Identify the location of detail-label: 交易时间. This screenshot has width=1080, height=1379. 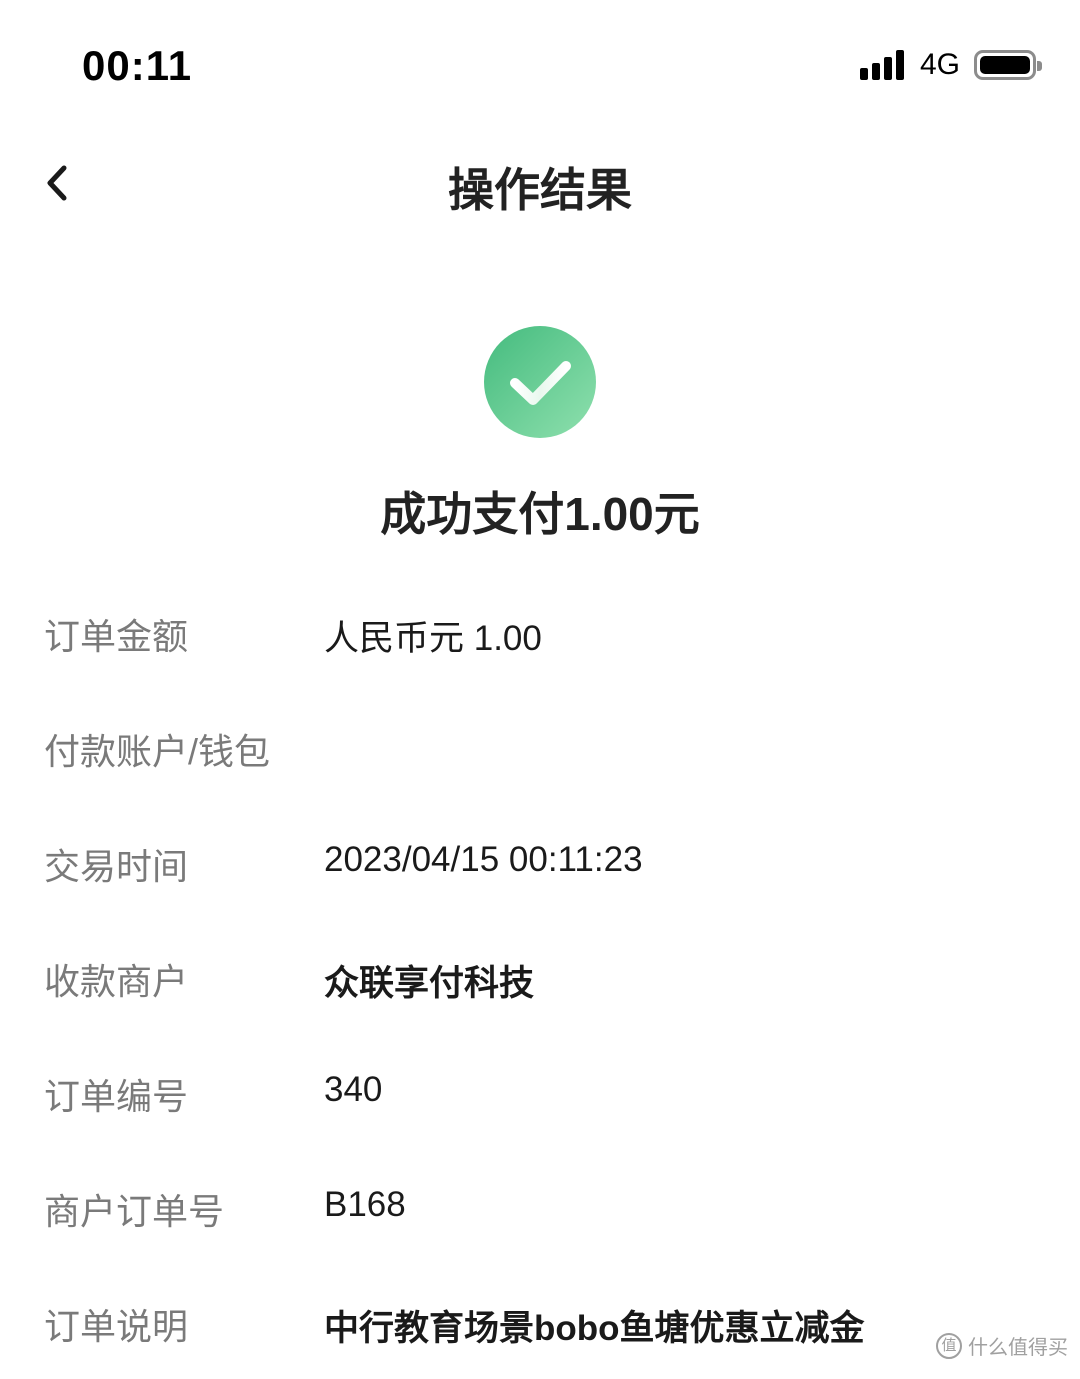
(116, 866).